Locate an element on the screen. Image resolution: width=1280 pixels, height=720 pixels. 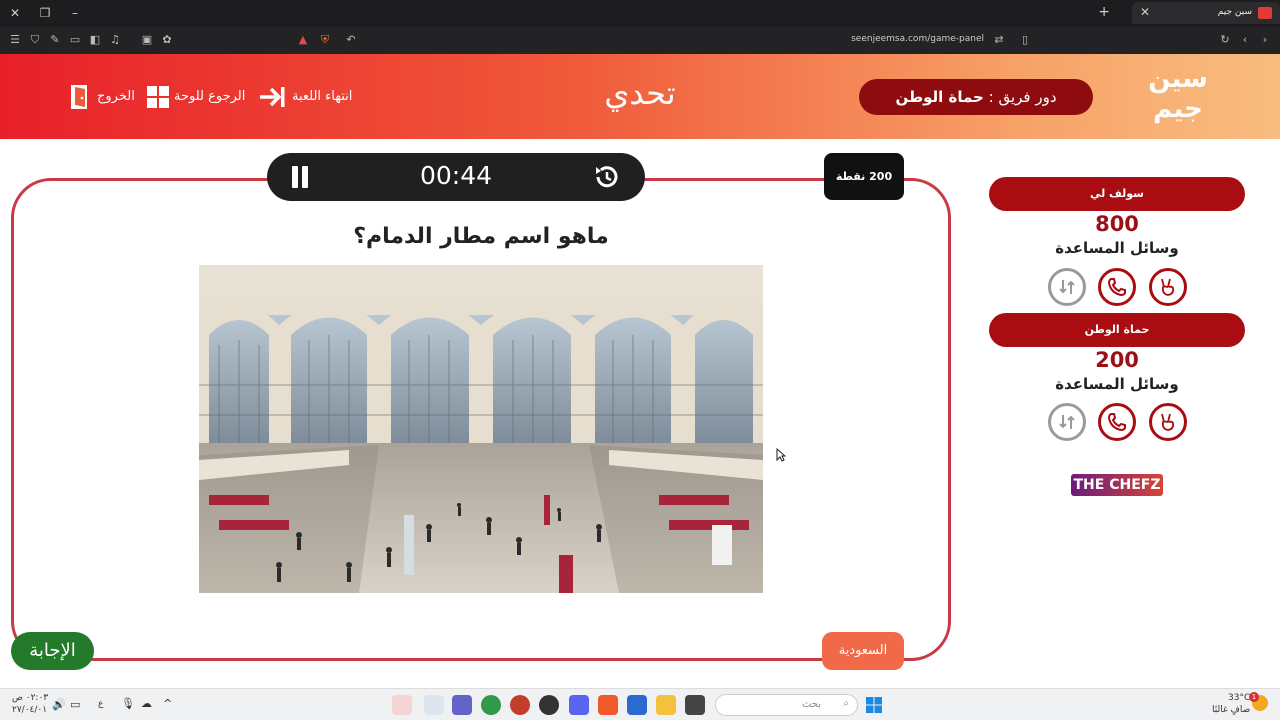
back-to-board-button: الرجوع للوحة is located at coordinates (198, 97).